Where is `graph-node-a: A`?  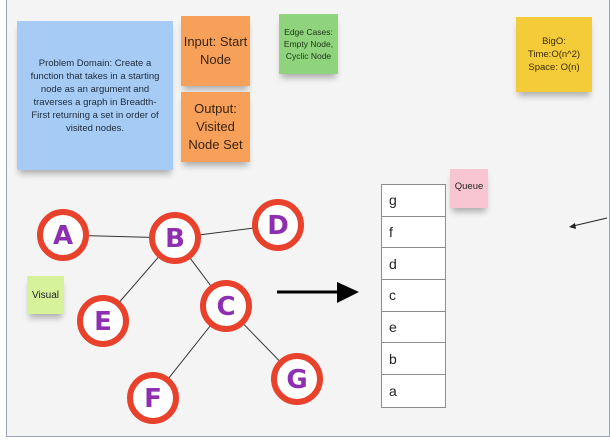
graph-node-a: A is located at coordinates (63, 235).